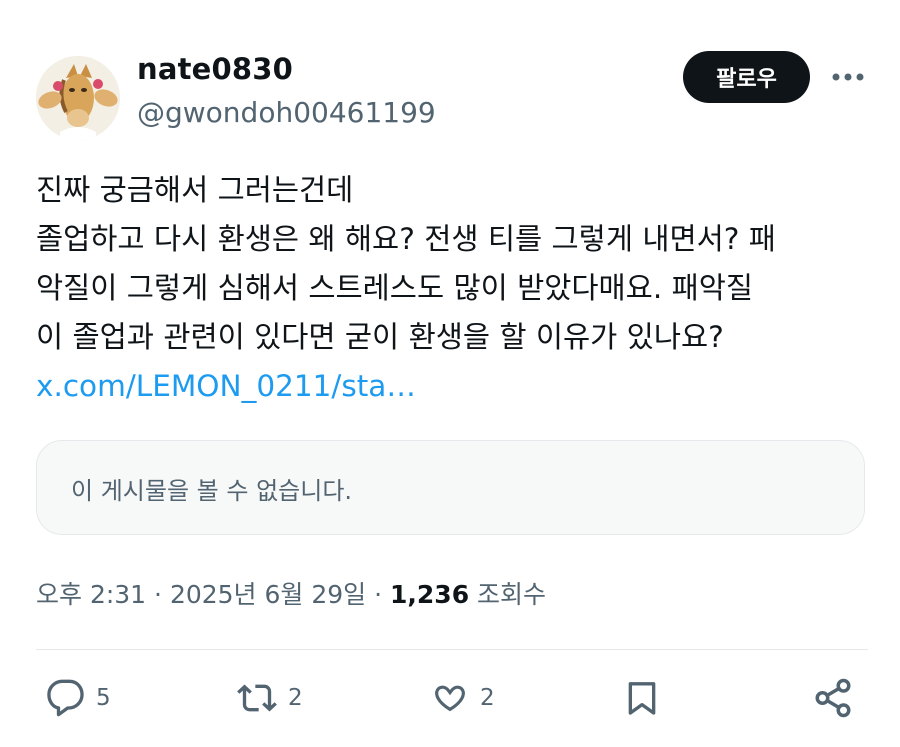 The height and width of the screenshot is (747, 900). What do you see at coordinates (286, 112) in the screenshot?
I see `user-handle: @gwondoh00461199` at bounding box center [286, 112].